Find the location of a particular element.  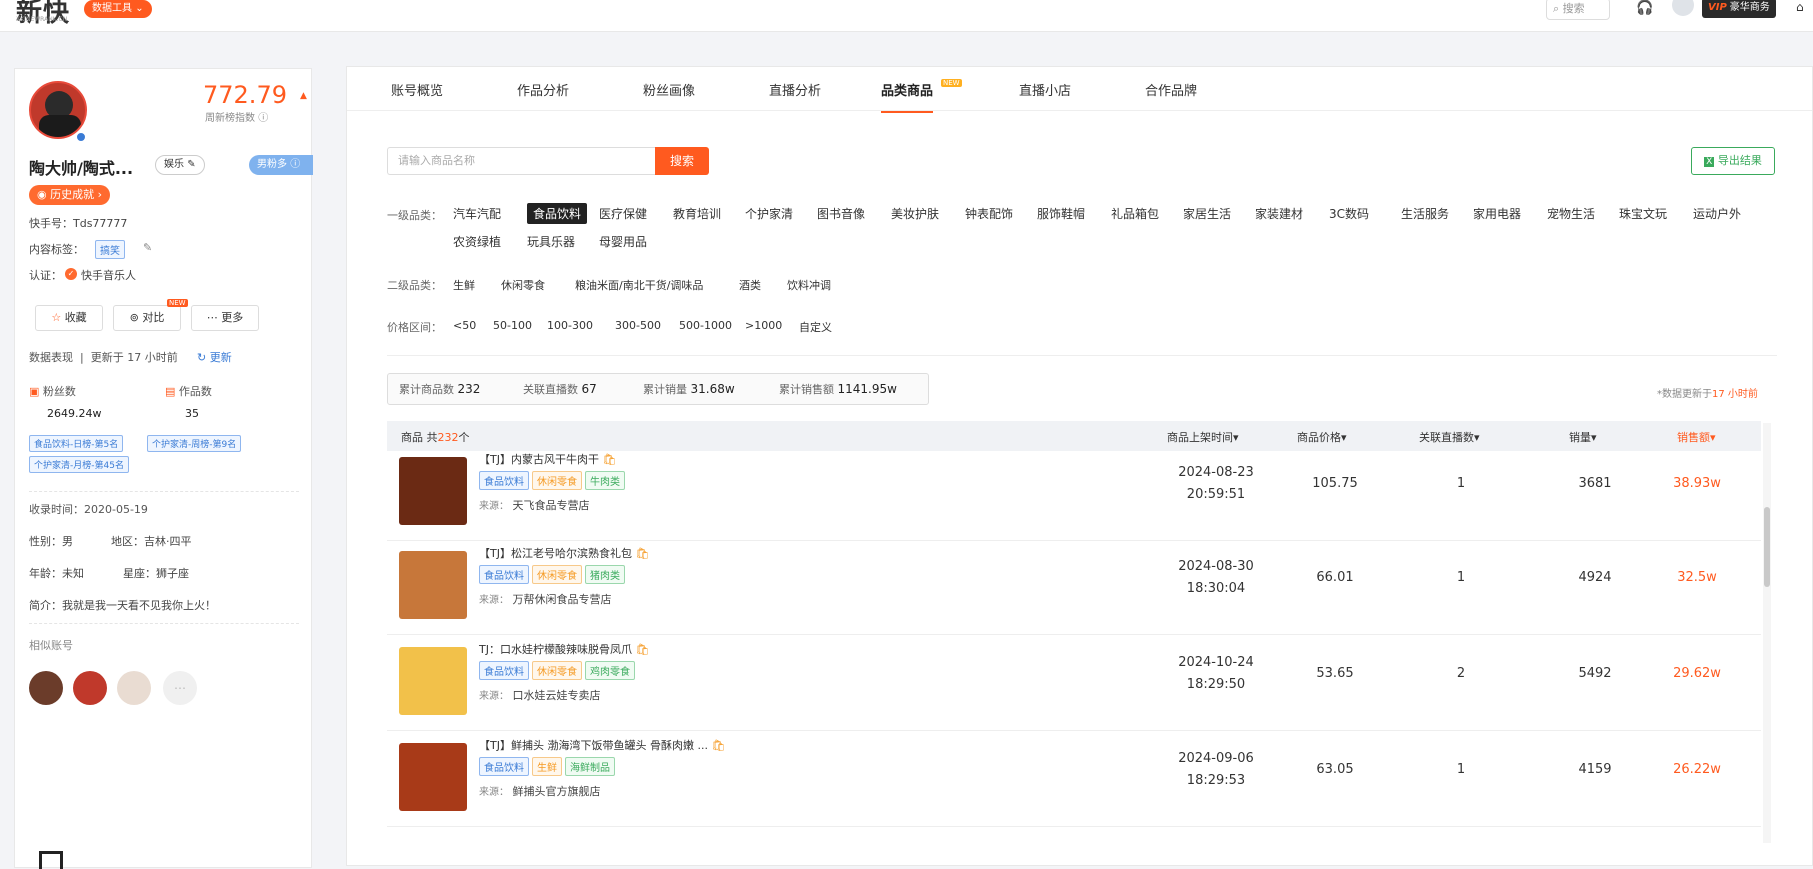

tab-account-overview: 账号概览 is located at coordinates (417, 89).